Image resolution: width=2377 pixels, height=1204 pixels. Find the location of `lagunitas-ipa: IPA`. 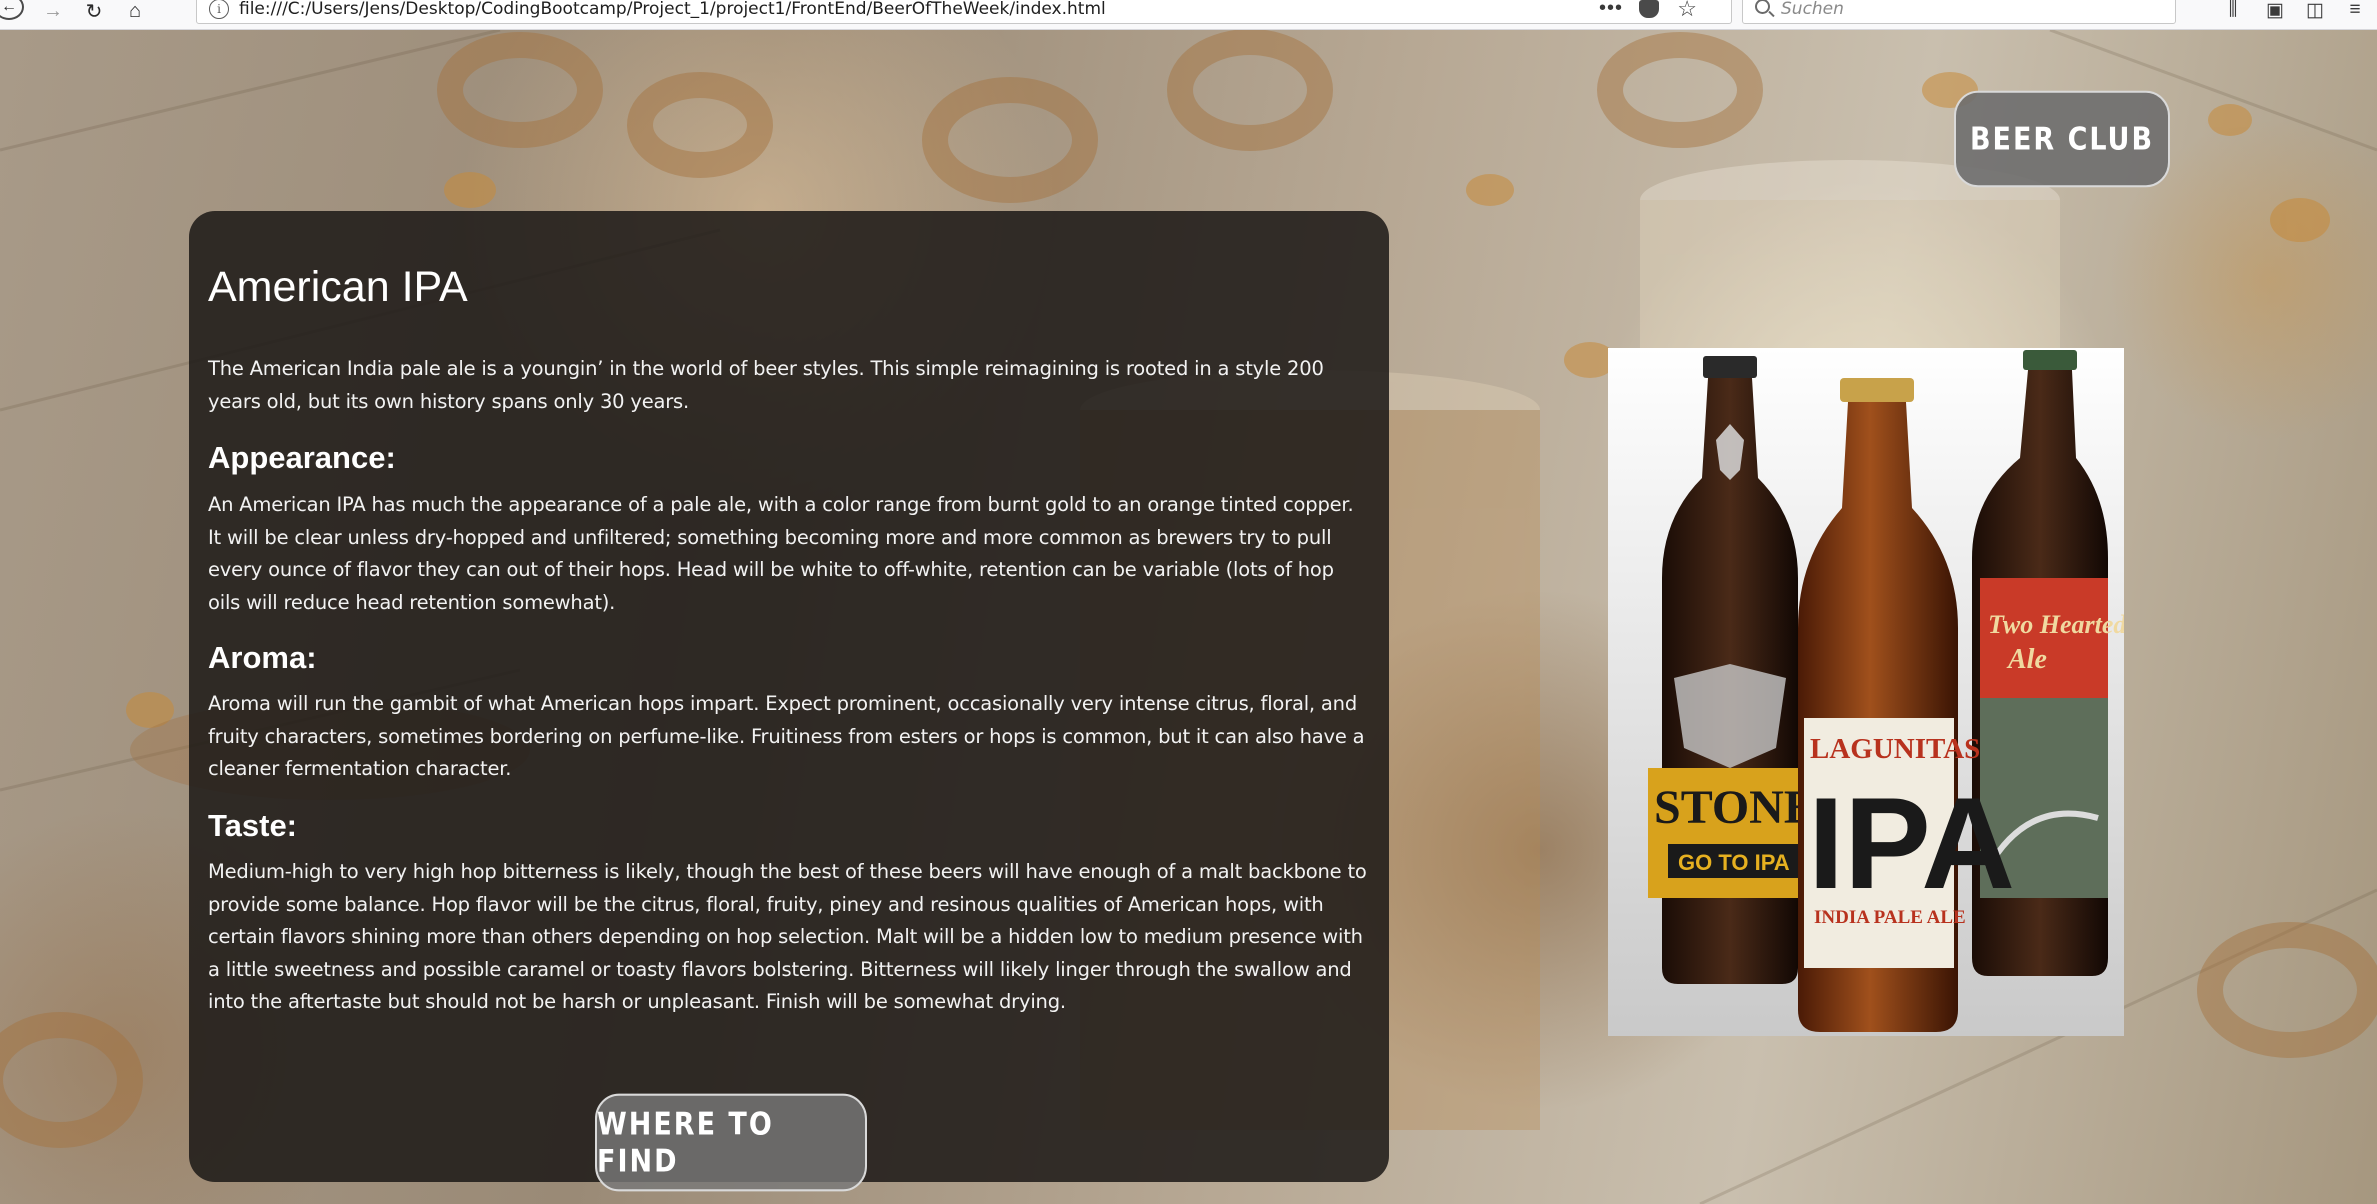

lagunitas-ipa: IPA is located at coordinates (1911, 843).